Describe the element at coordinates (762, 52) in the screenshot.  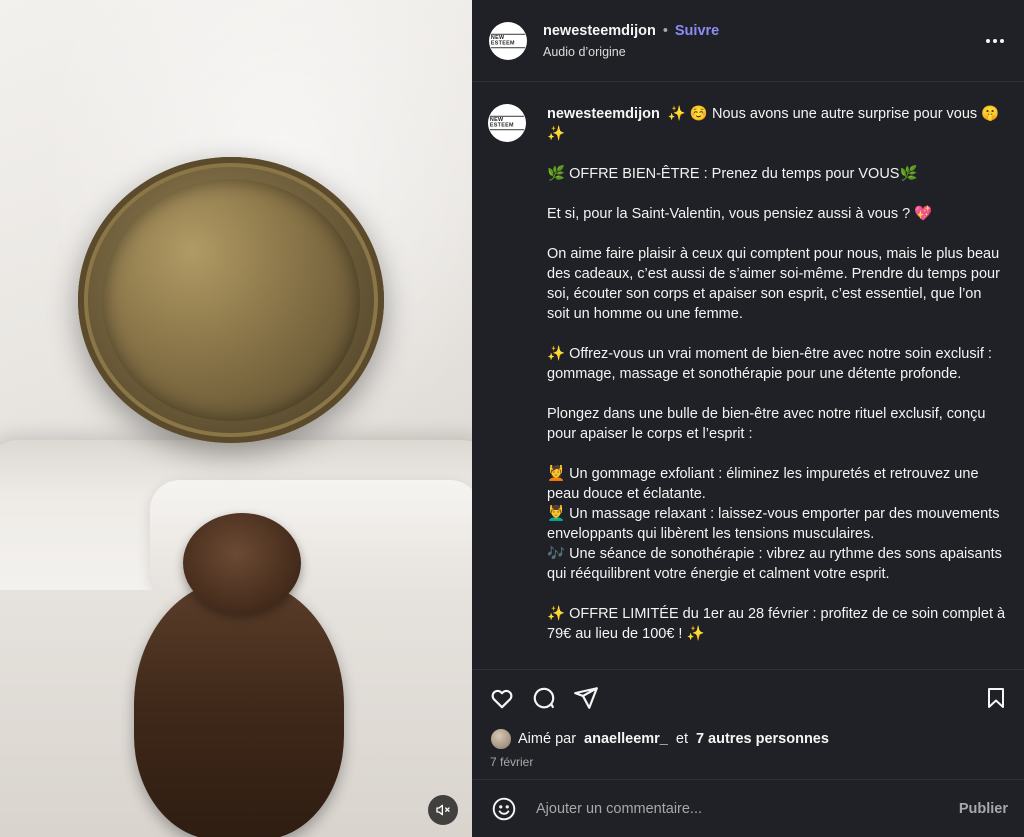
I see `audio-label: Audio d’origine` at that location.